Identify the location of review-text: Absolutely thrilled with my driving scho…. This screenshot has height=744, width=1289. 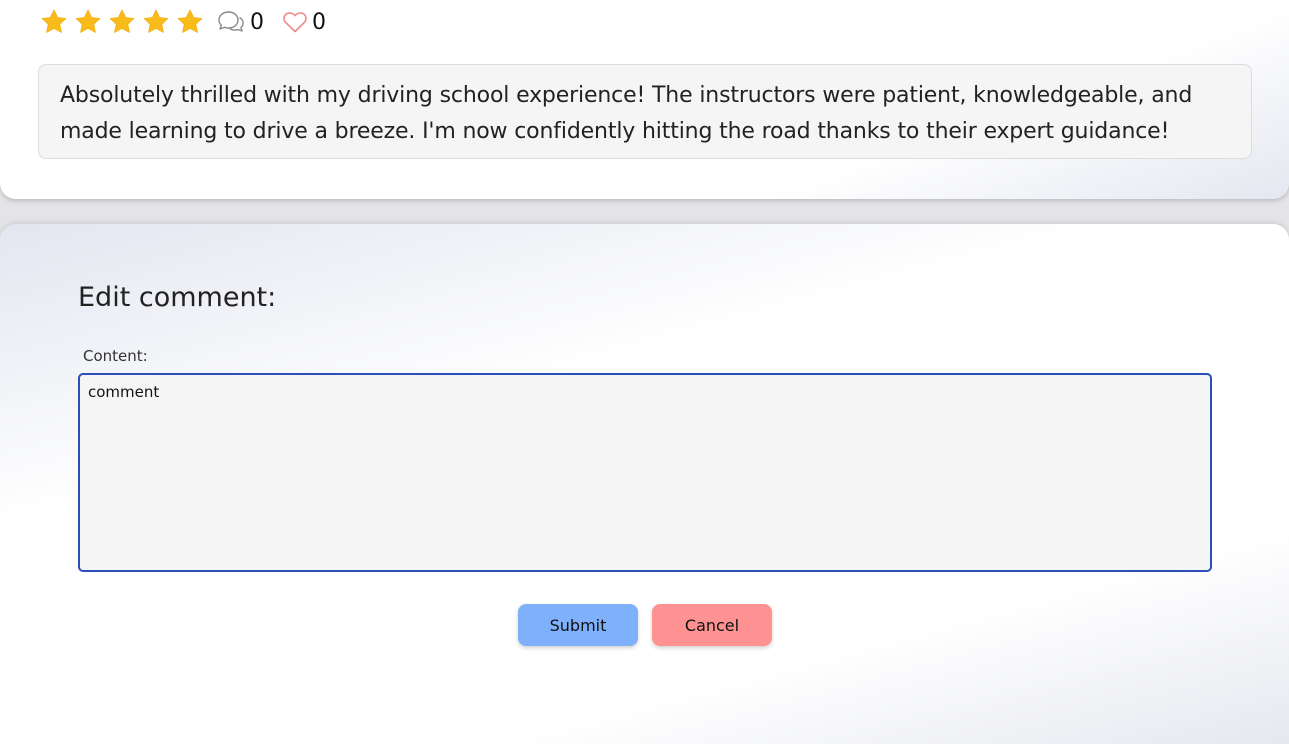
(645, 111).